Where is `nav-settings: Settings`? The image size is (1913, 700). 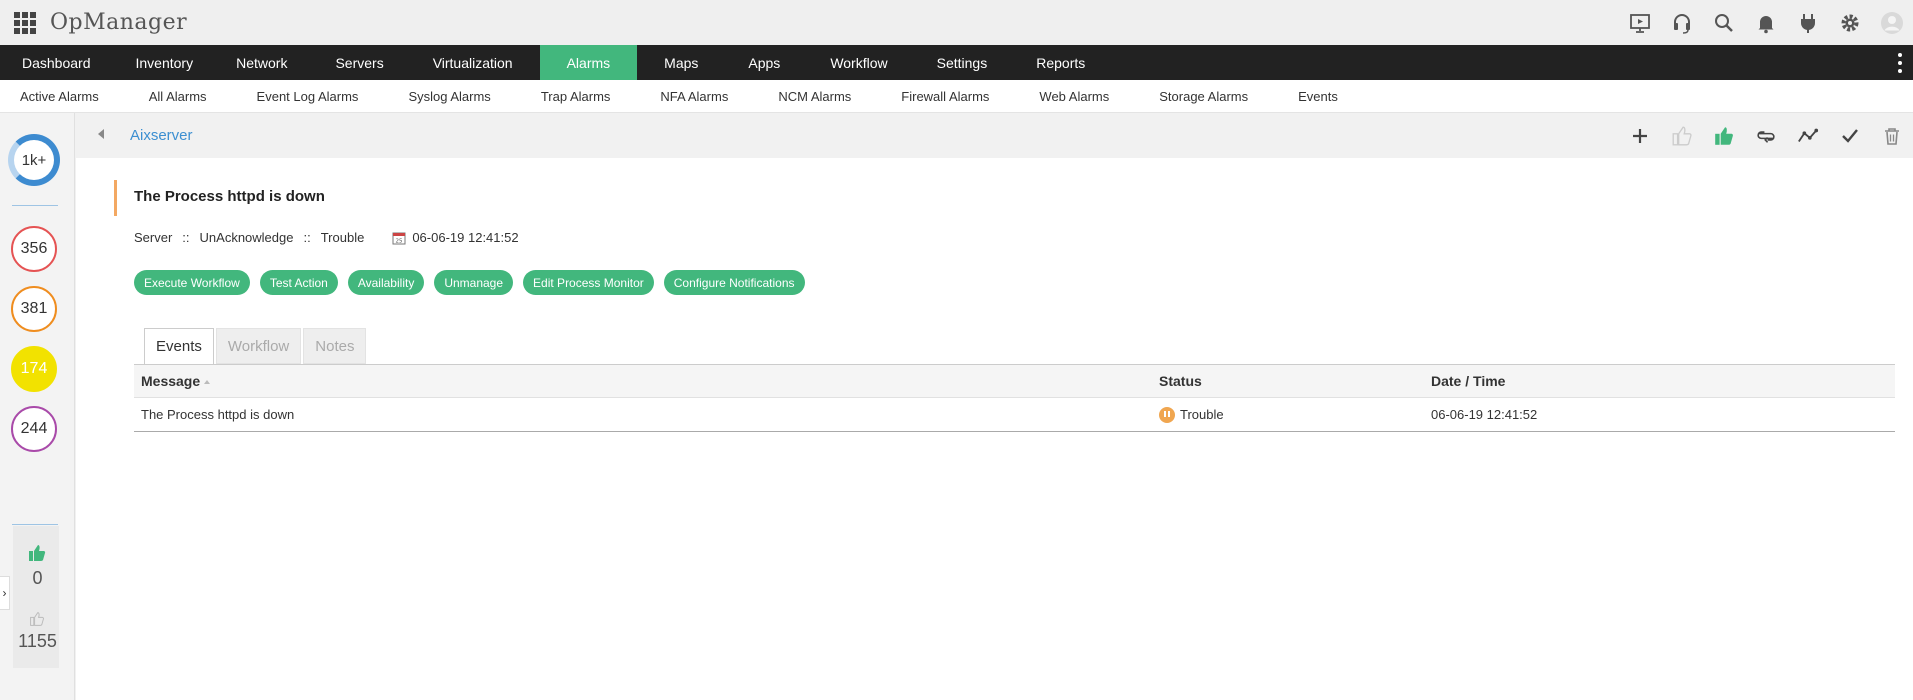
nav-settings: Settings is located at coordinates (971, 62).